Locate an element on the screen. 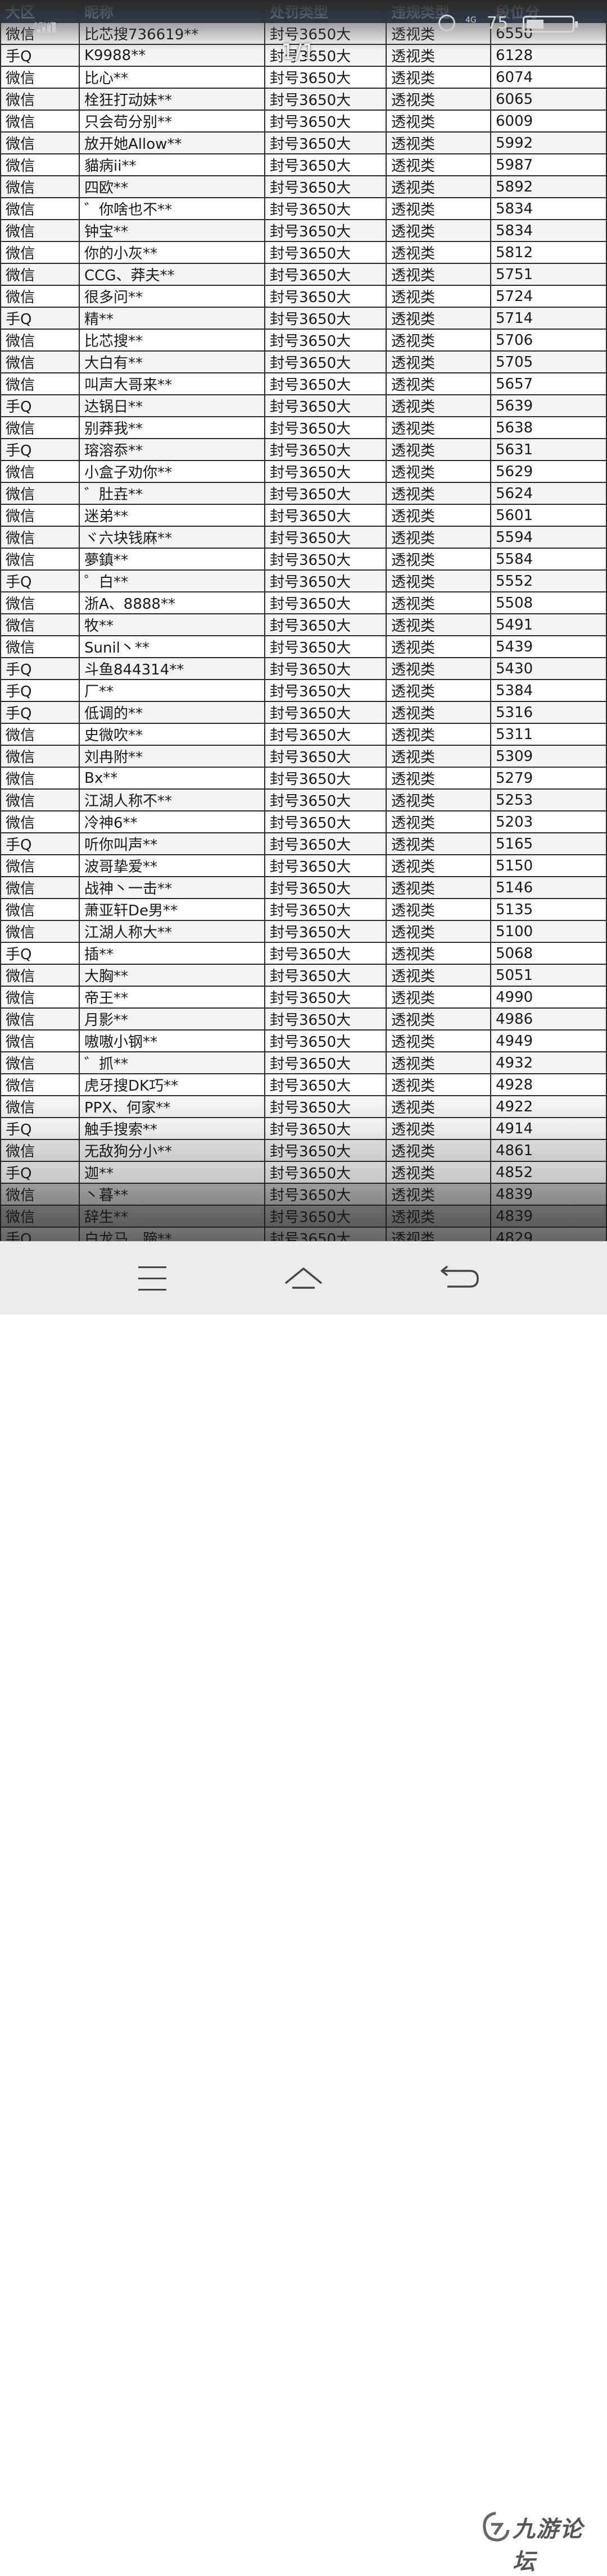 This screenshot has height=2576, width=607. table-row: 微信 牧** 封号3650大 透视类 5491 is located at coordinates (303, 624).